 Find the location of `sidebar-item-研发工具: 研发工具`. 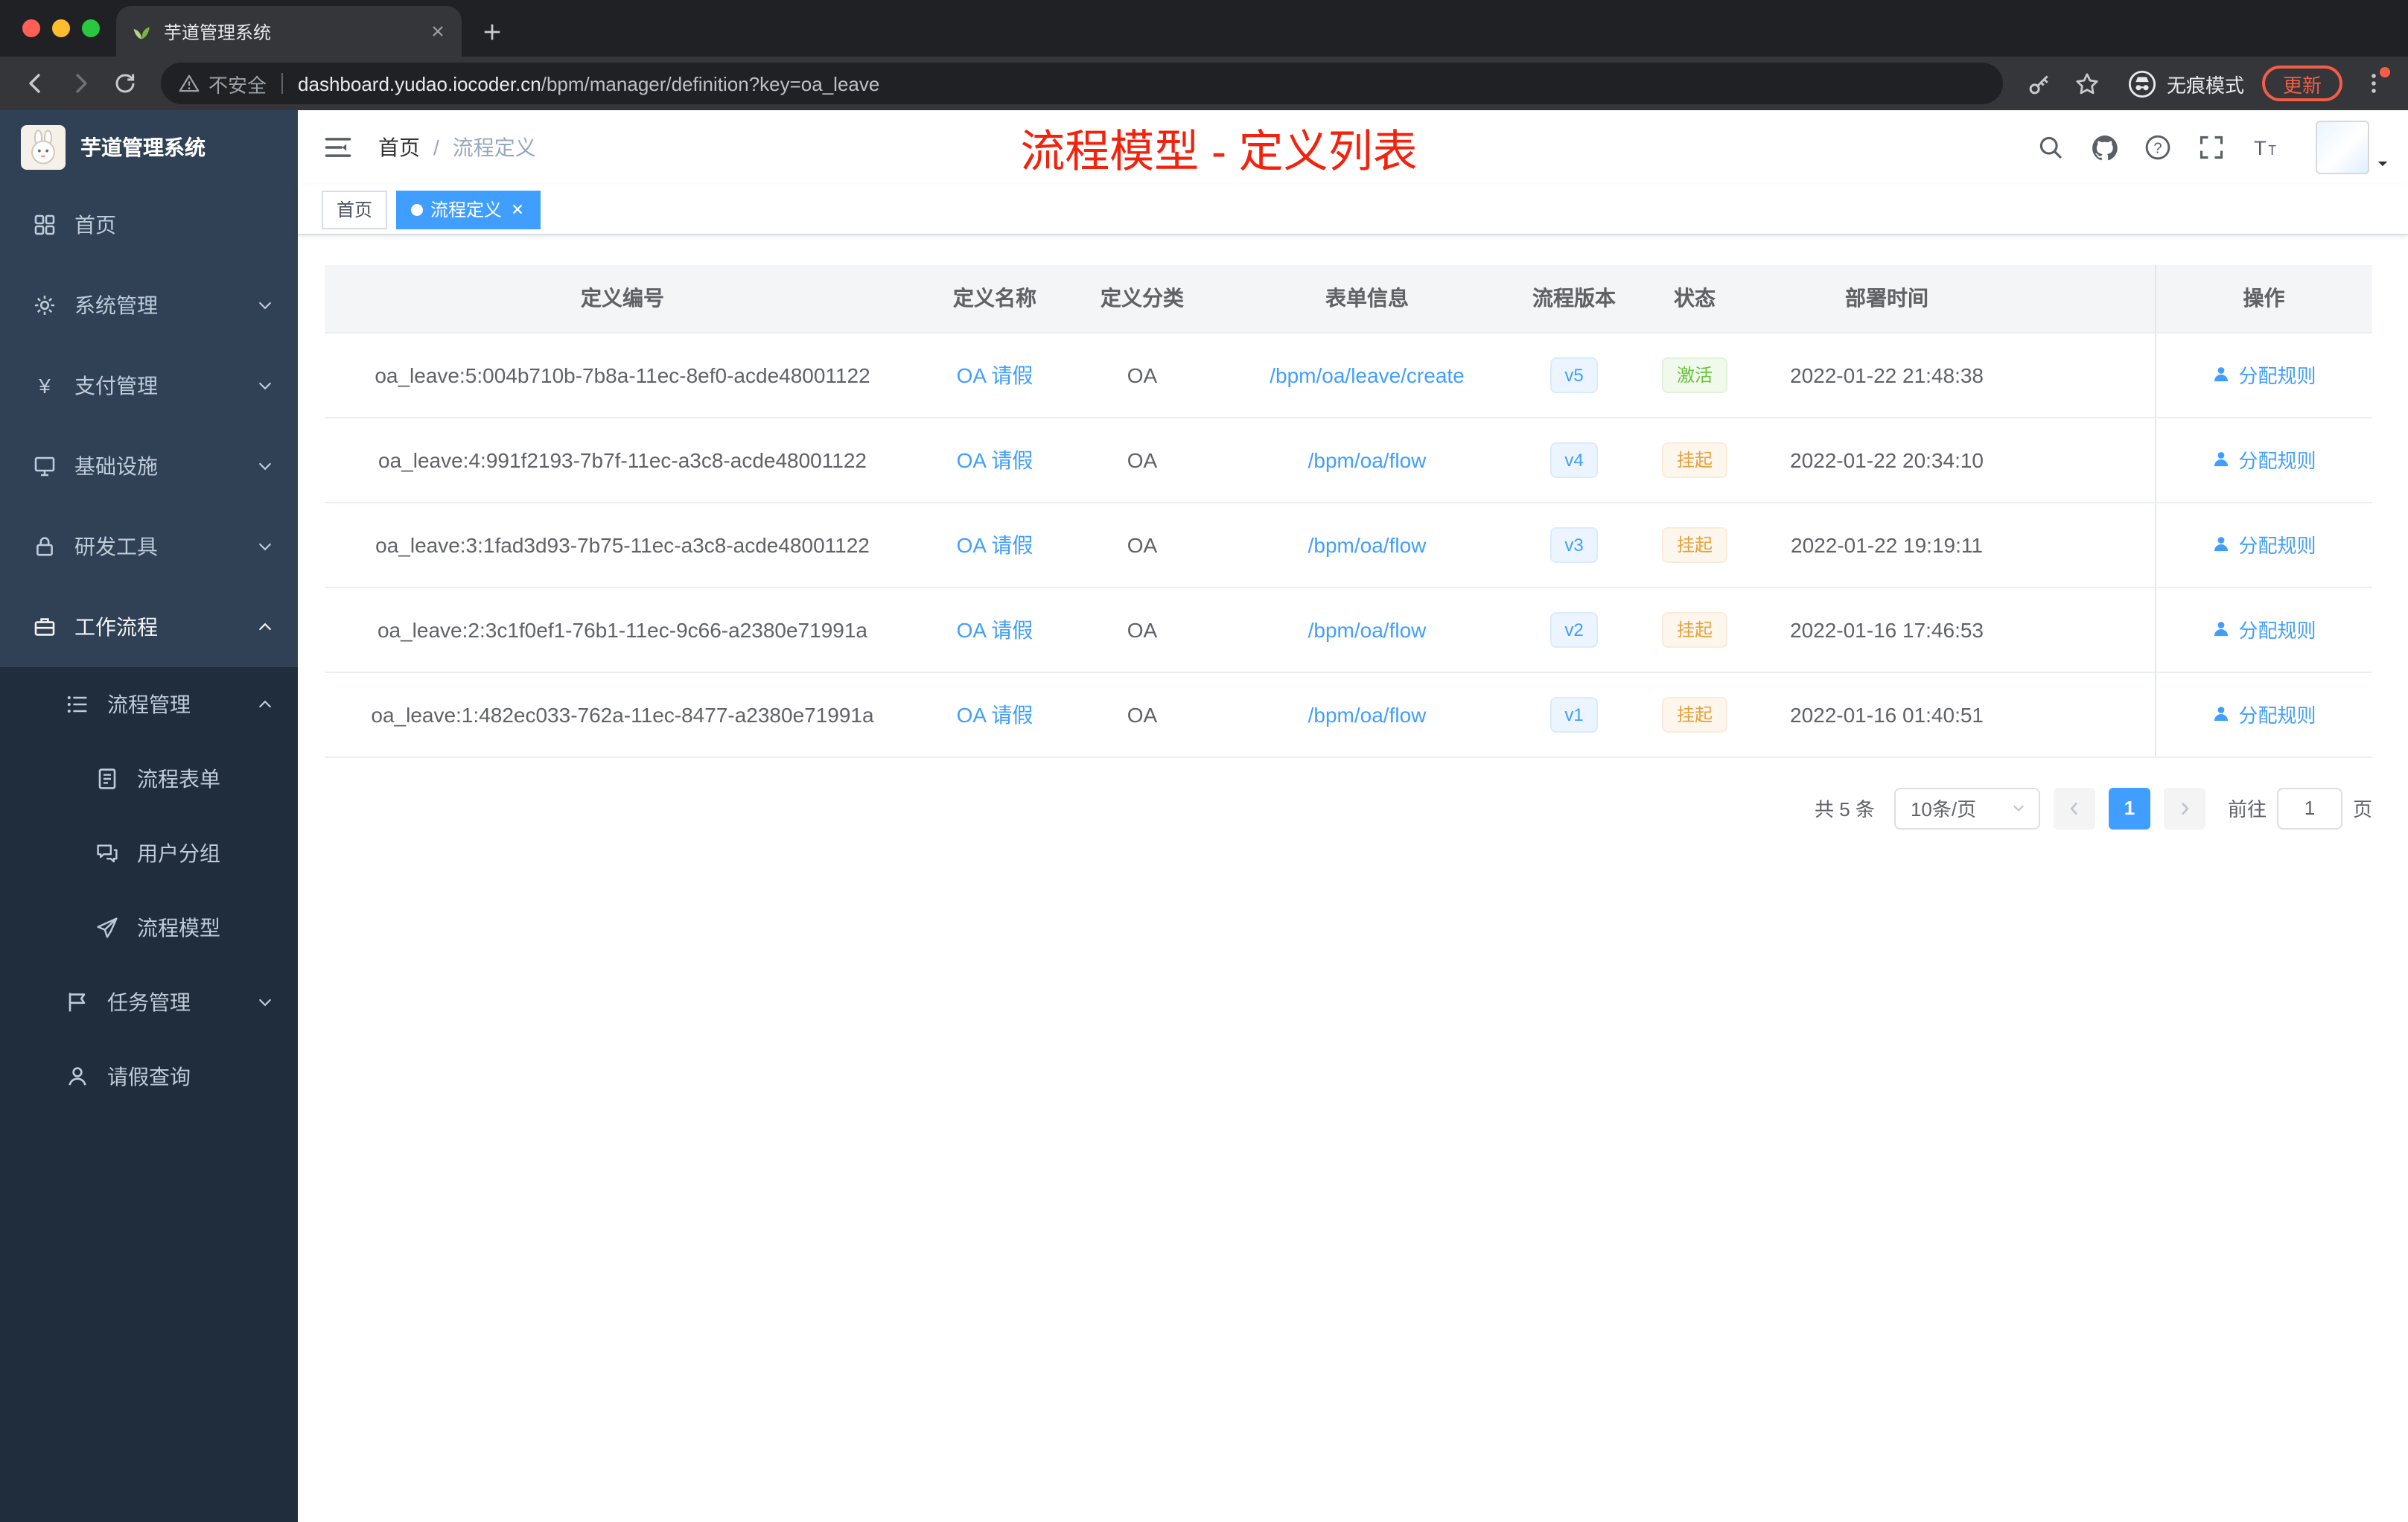

sidebar-item-研发工具: 研发工具 is located at coordinates (149, 546).